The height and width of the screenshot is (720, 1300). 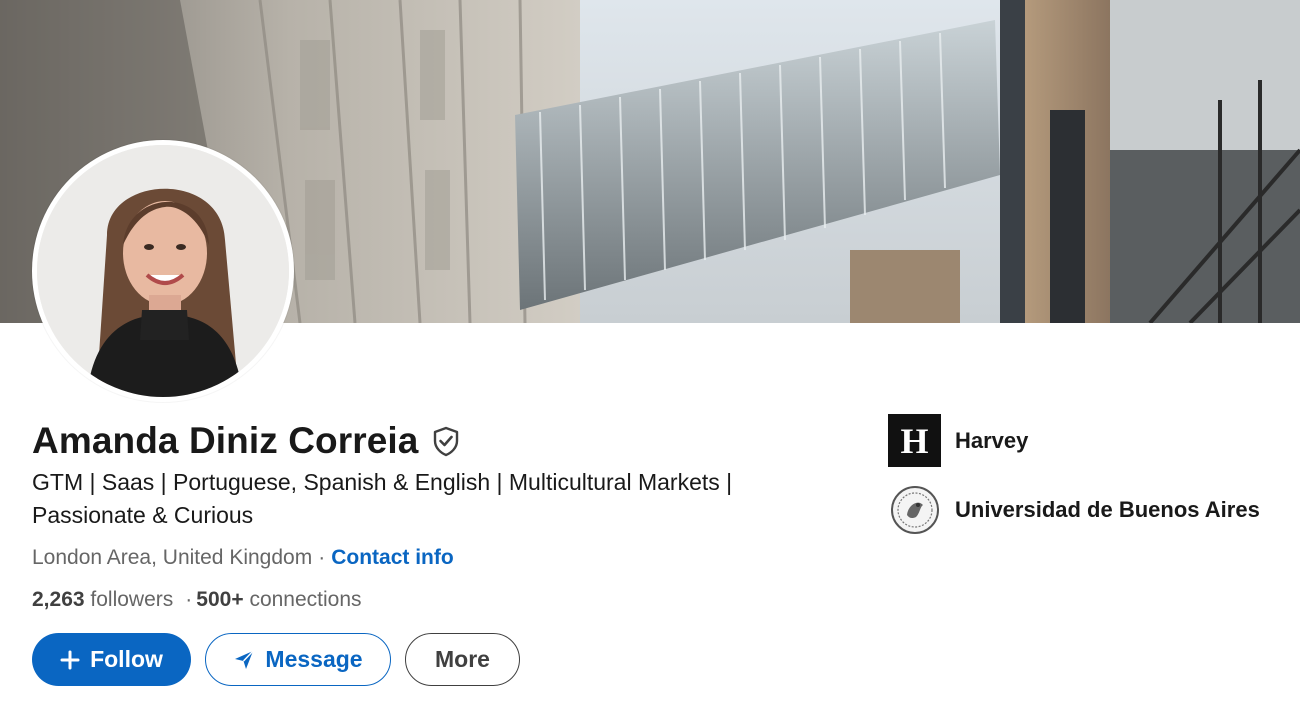 What do you see at coordinates (163, 271) in the screenshot?
I see `profile-photo` at bounding box center [163, 271].